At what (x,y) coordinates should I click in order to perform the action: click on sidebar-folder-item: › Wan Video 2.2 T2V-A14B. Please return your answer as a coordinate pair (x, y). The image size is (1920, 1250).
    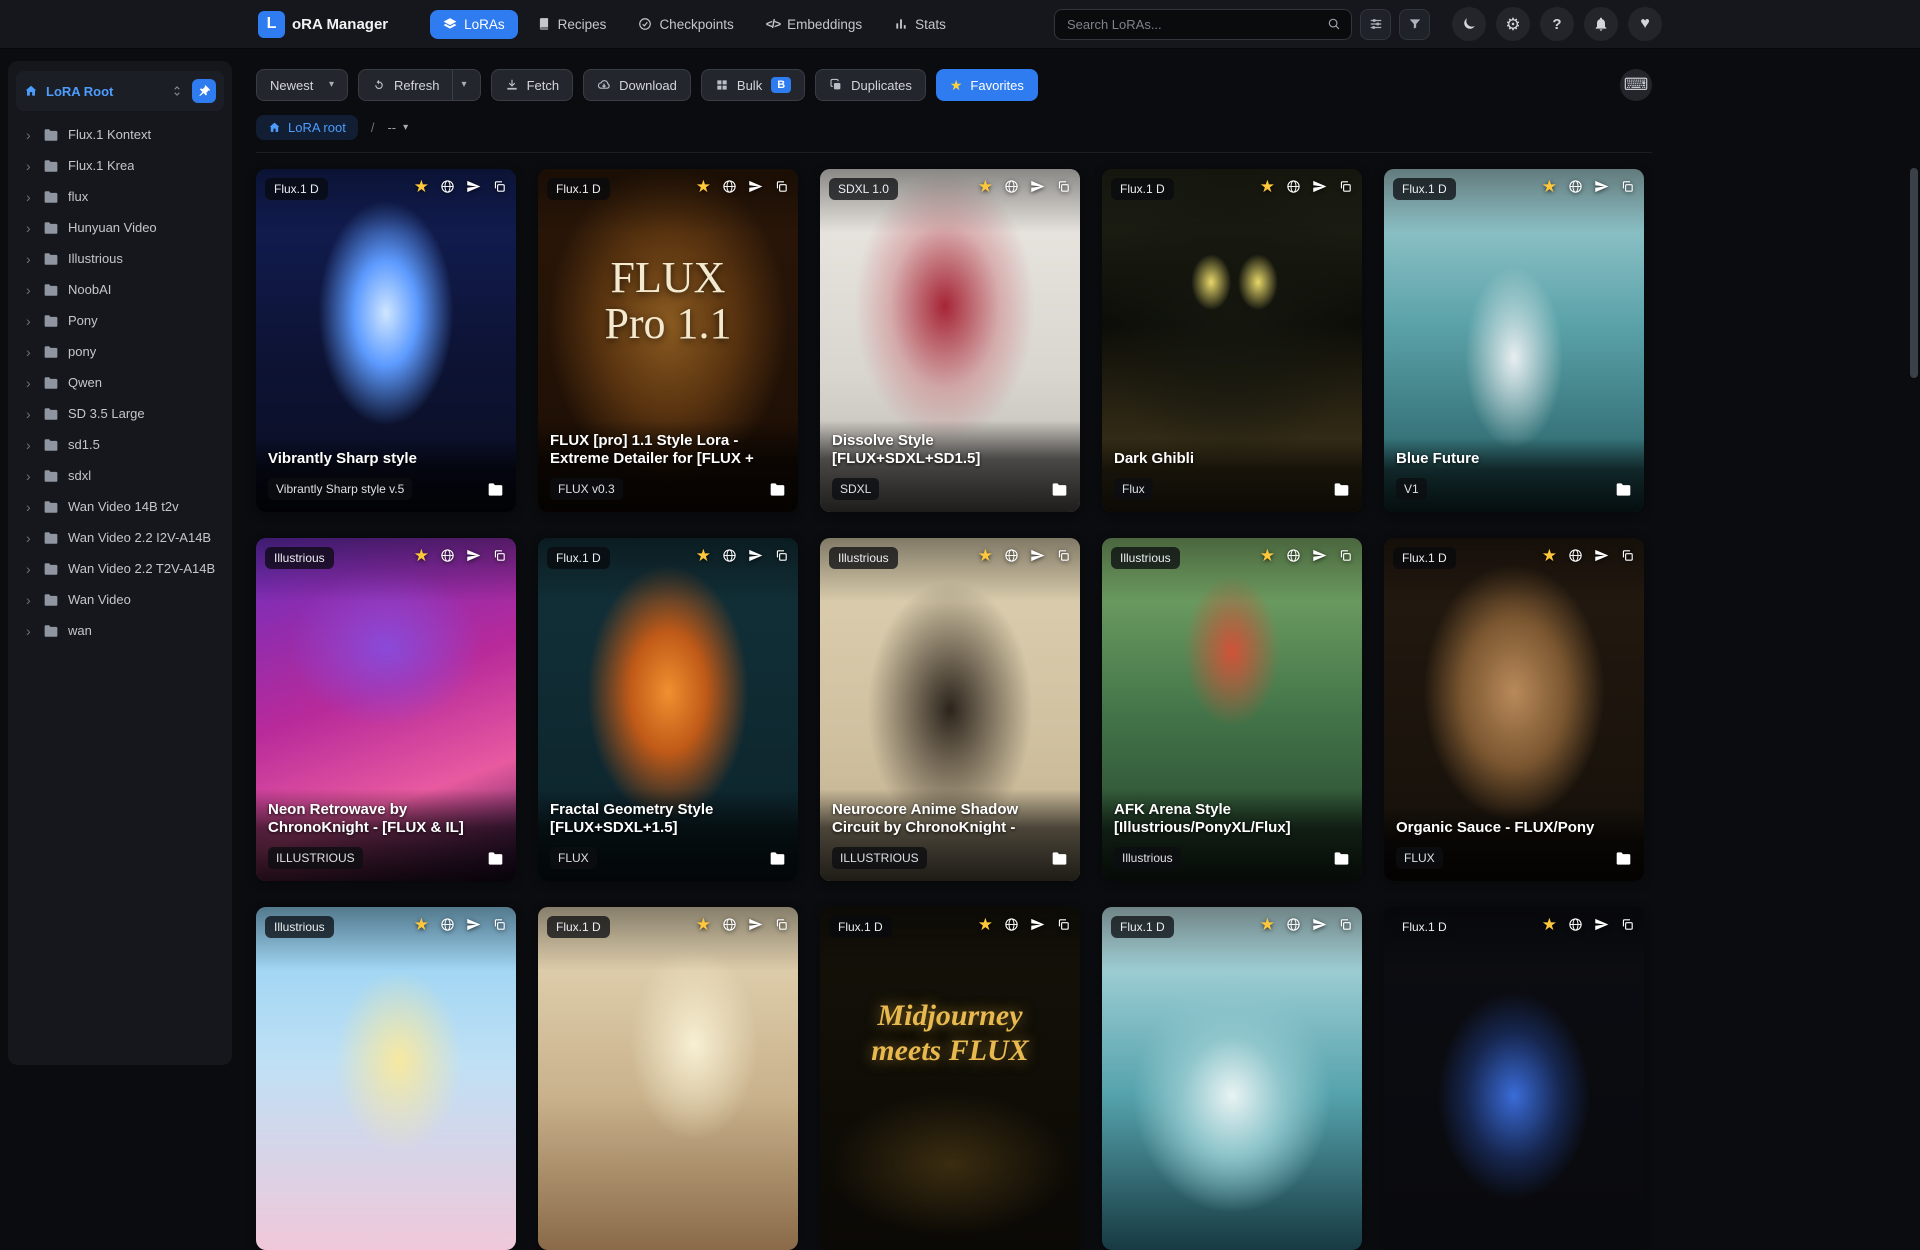
    Looking at the image, I should click on (120, 568).